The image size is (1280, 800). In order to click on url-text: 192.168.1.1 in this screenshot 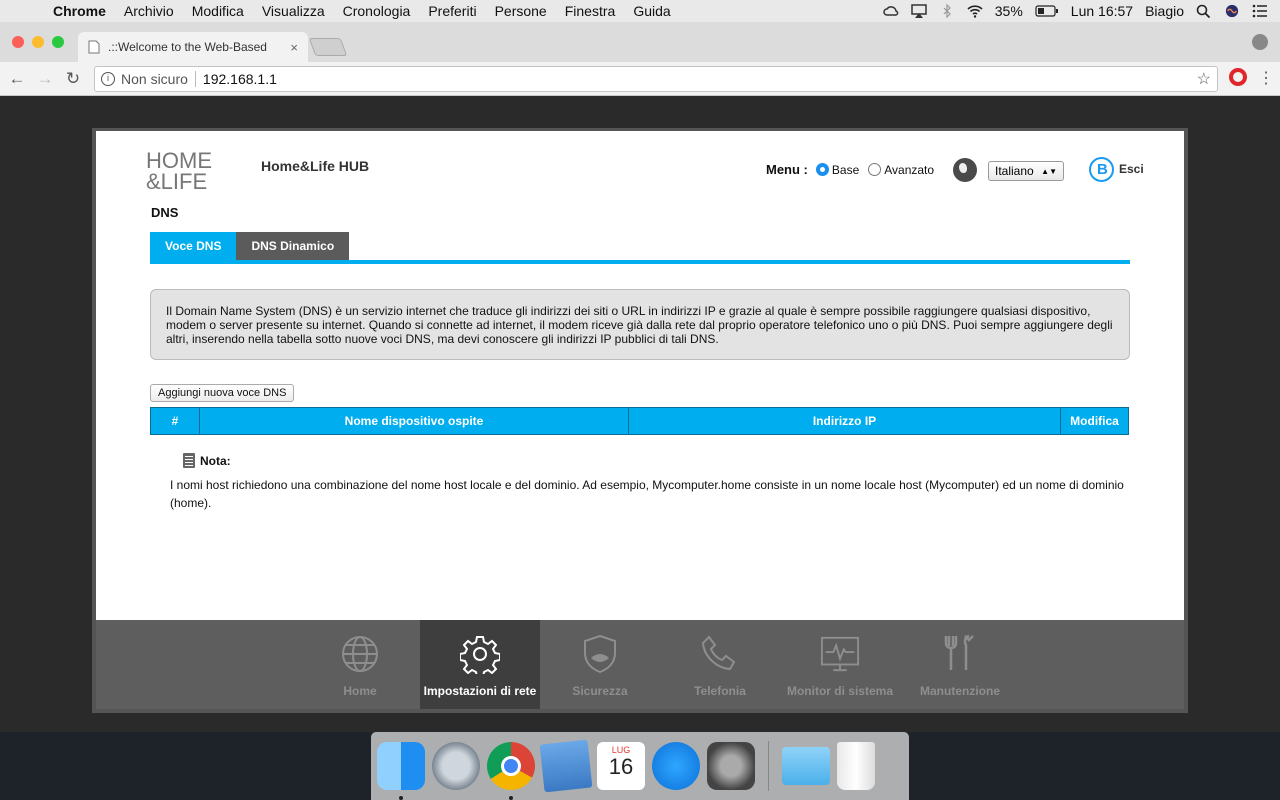, I will do `click(240, 79)`.